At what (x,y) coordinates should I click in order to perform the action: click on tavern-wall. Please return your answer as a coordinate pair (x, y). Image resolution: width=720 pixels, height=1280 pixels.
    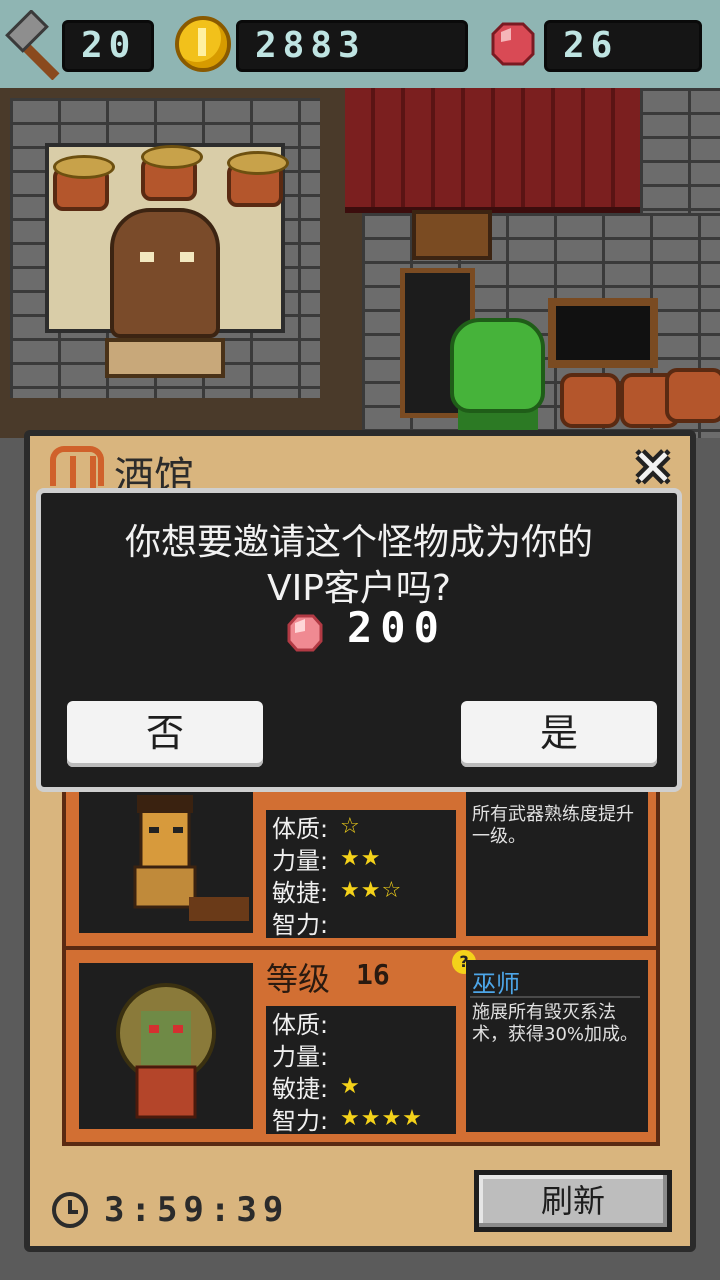
    Looking at the image, I should click on (680, 153).